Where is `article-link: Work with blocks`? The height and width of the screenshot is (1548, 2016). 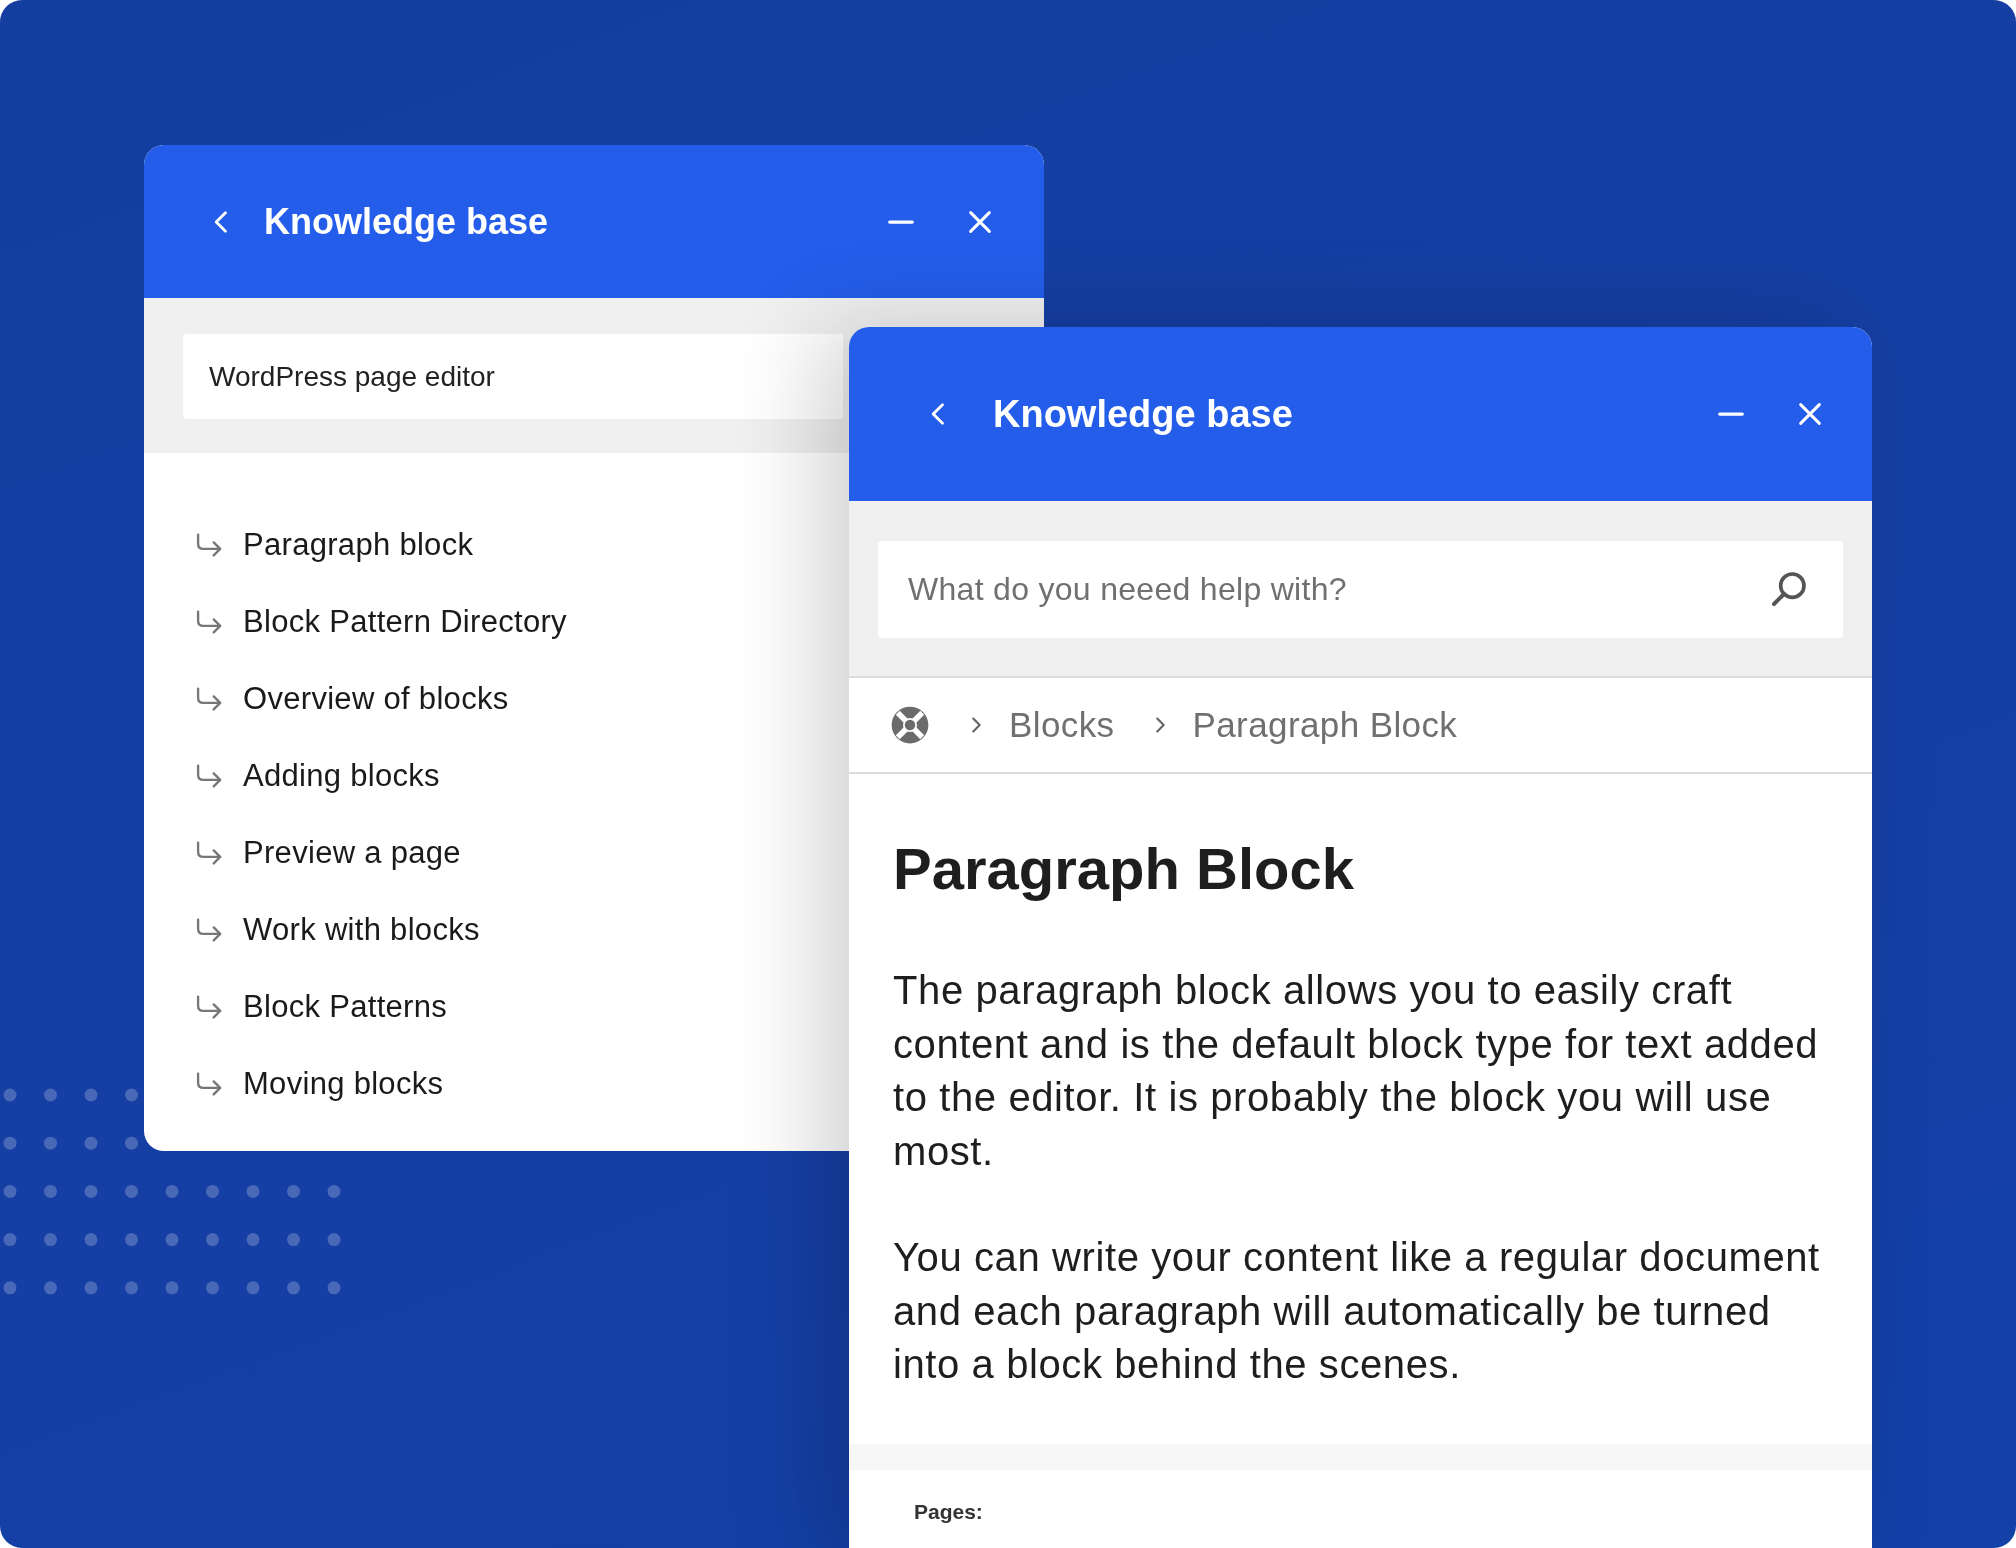
article-link: Work with blocks is located at coordinates (337, 929).